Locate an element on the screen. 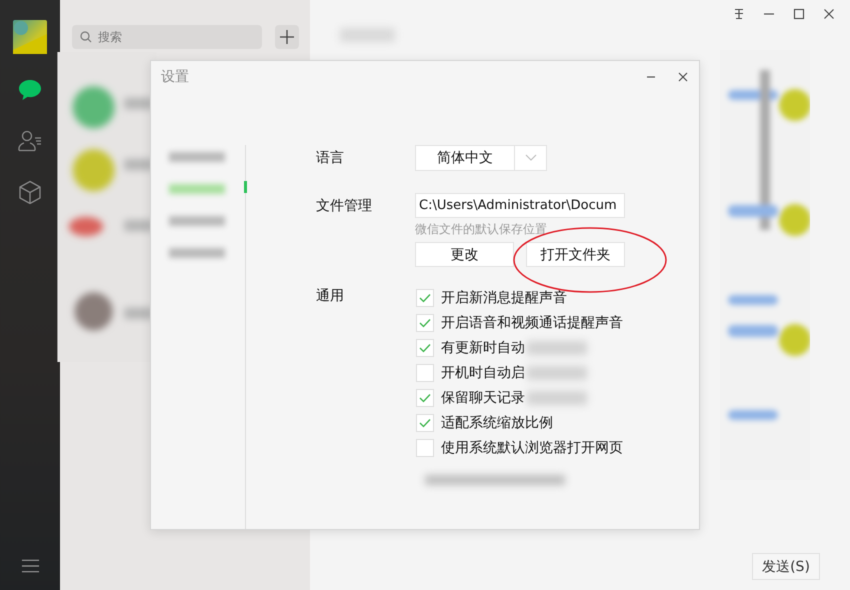  search-field: 搜索 is located at coordinates (167, 37).